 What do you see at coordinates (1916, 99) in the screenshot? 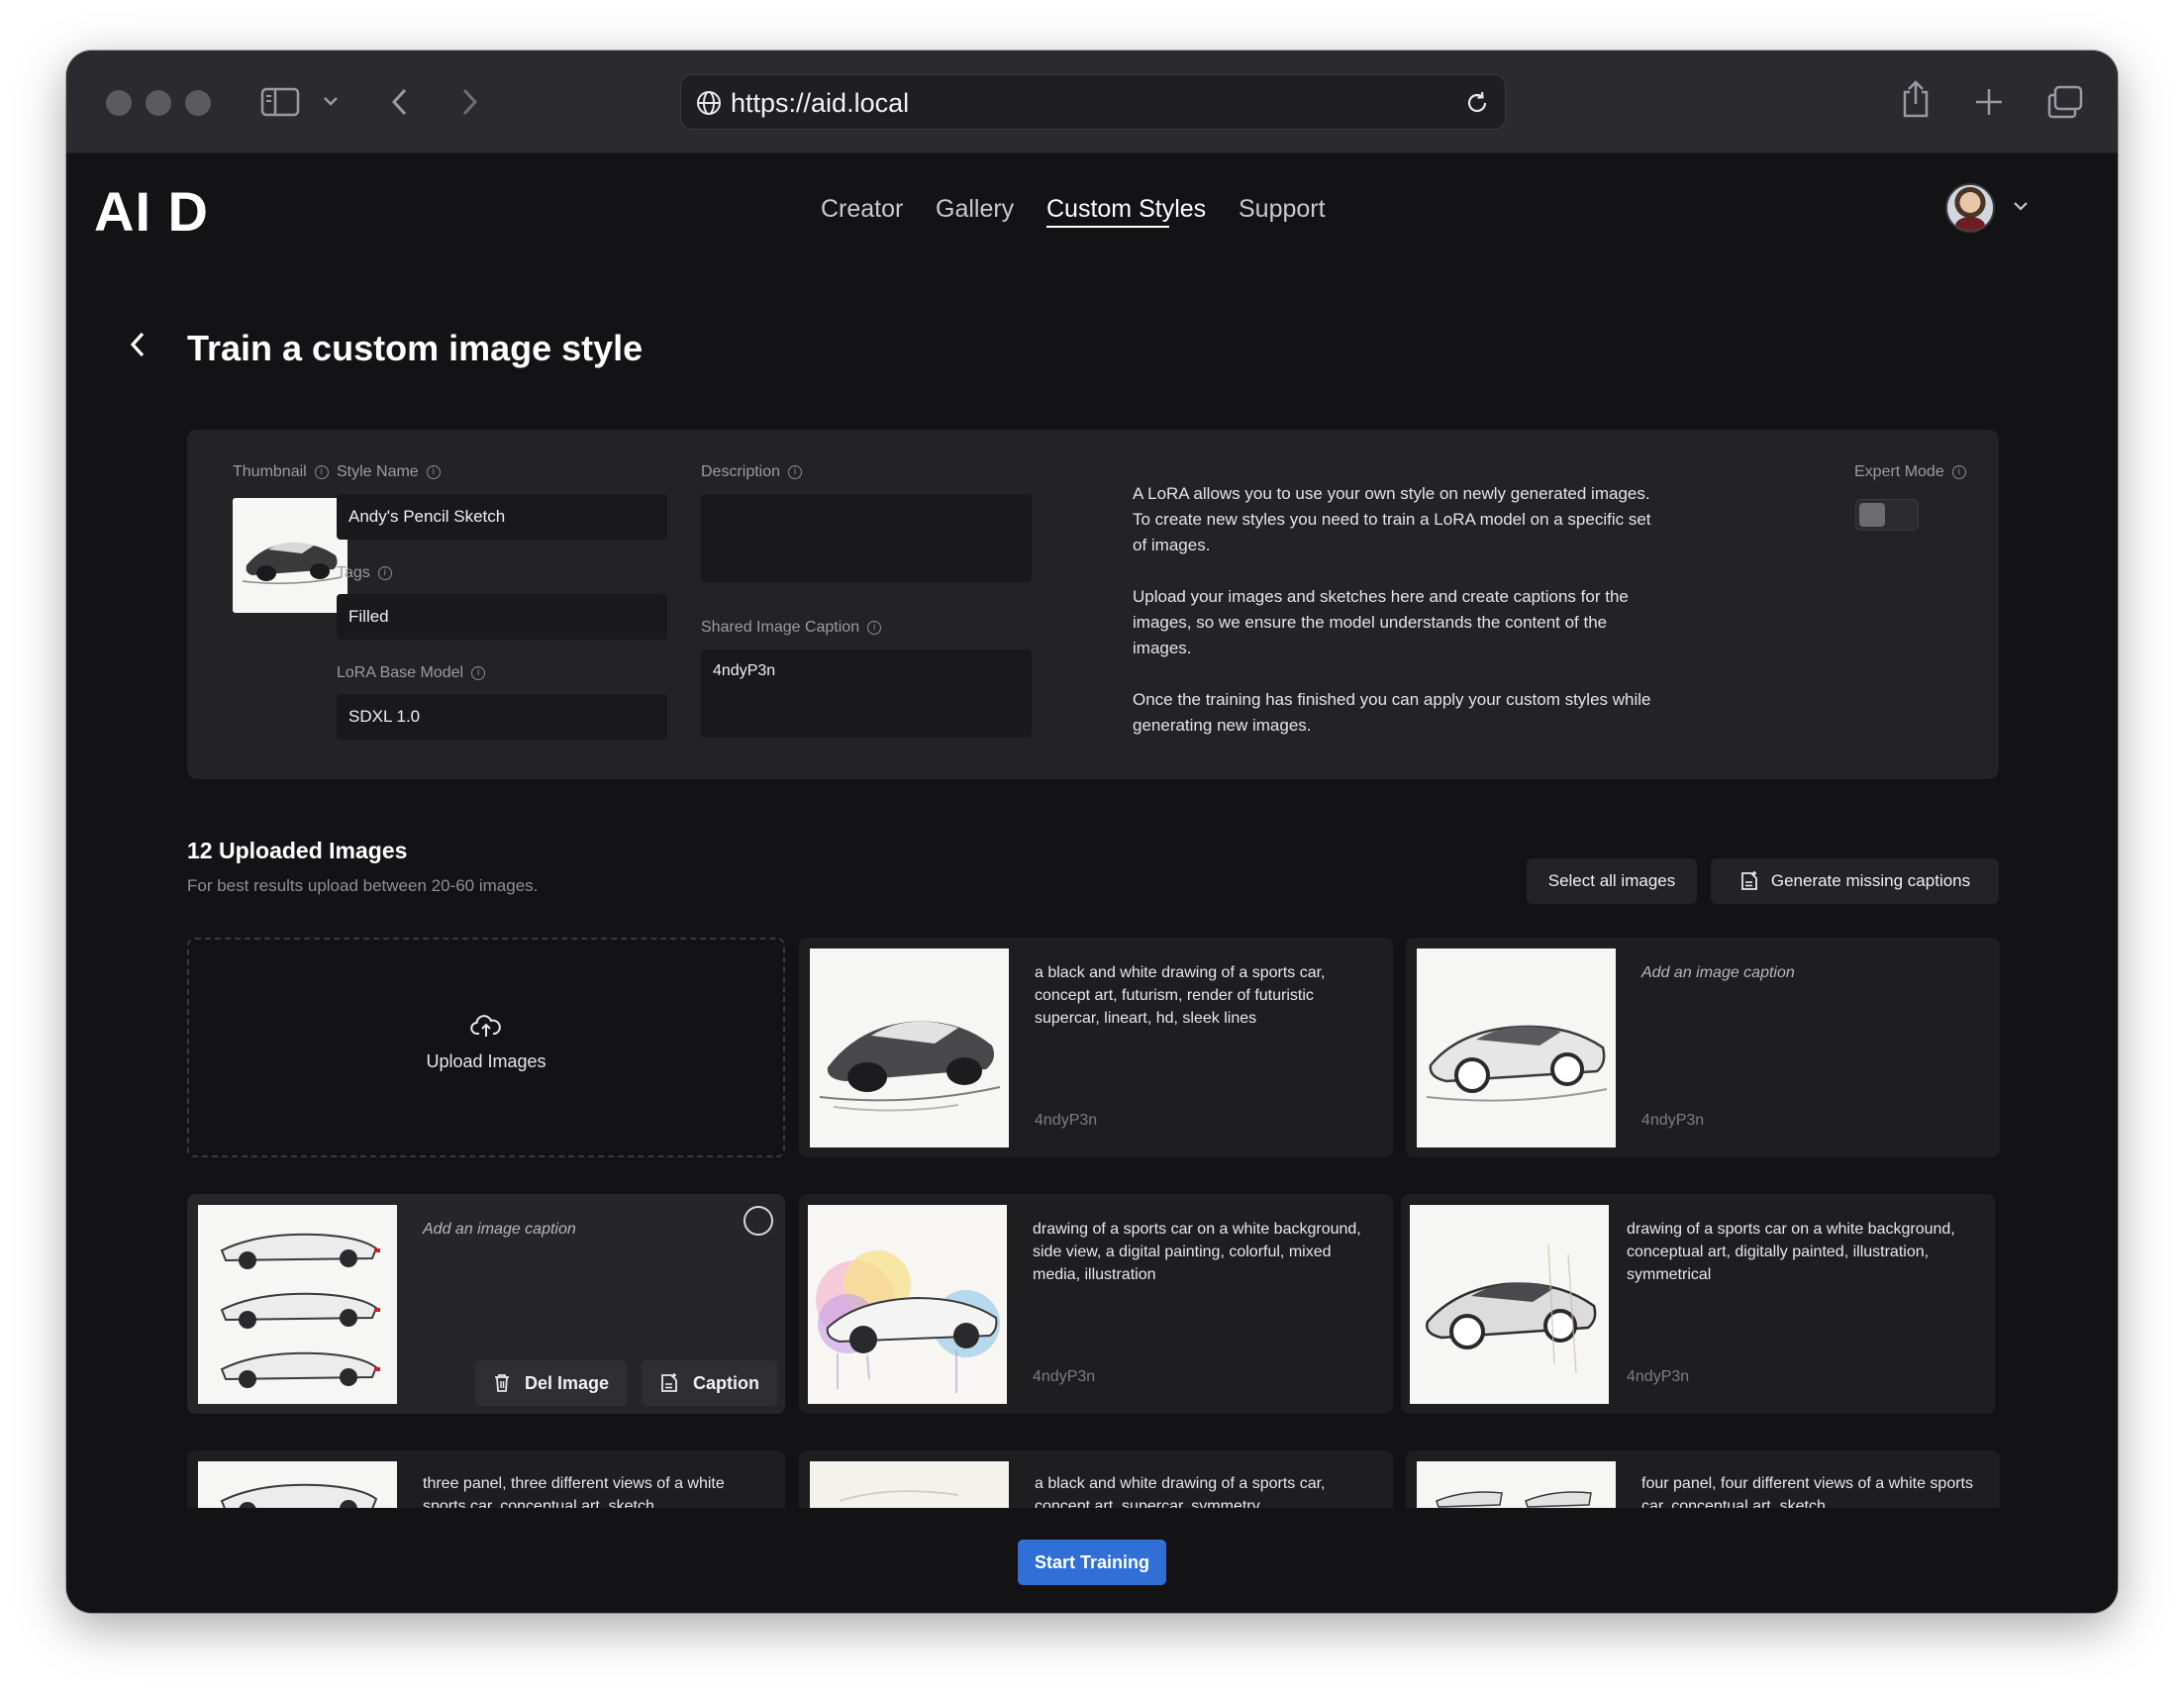
I see `share-icon` at bounding box center [1916, 99].